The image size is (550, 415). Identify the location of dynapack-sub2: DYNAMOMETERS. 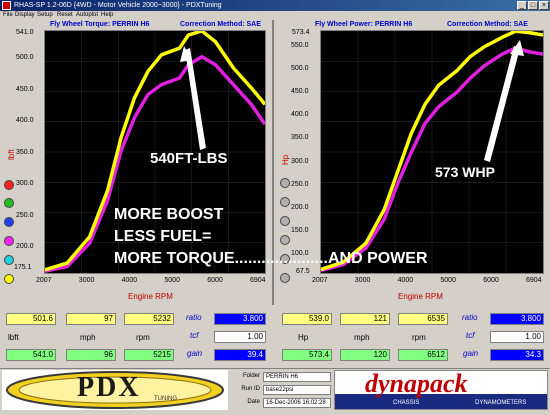
(501, 403).